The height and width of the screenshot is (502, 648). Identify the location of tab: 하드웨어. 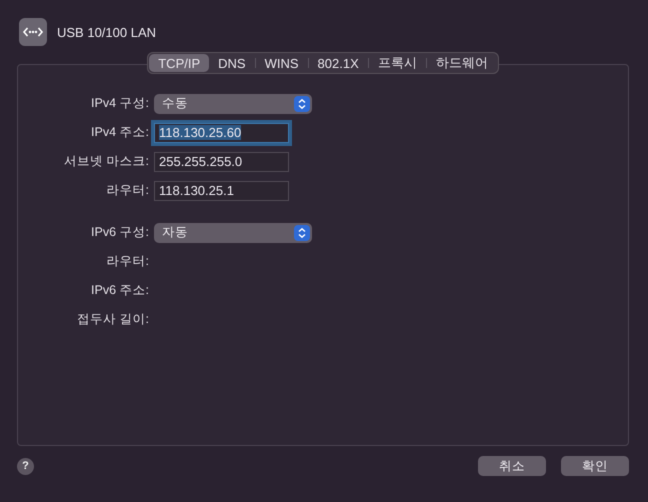
(461, 63).